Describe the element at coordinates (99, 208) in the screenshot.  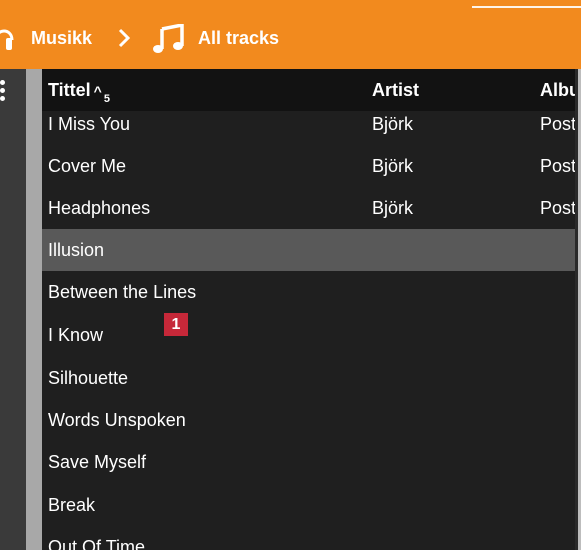
I see `row-title: Headphones` at that location.